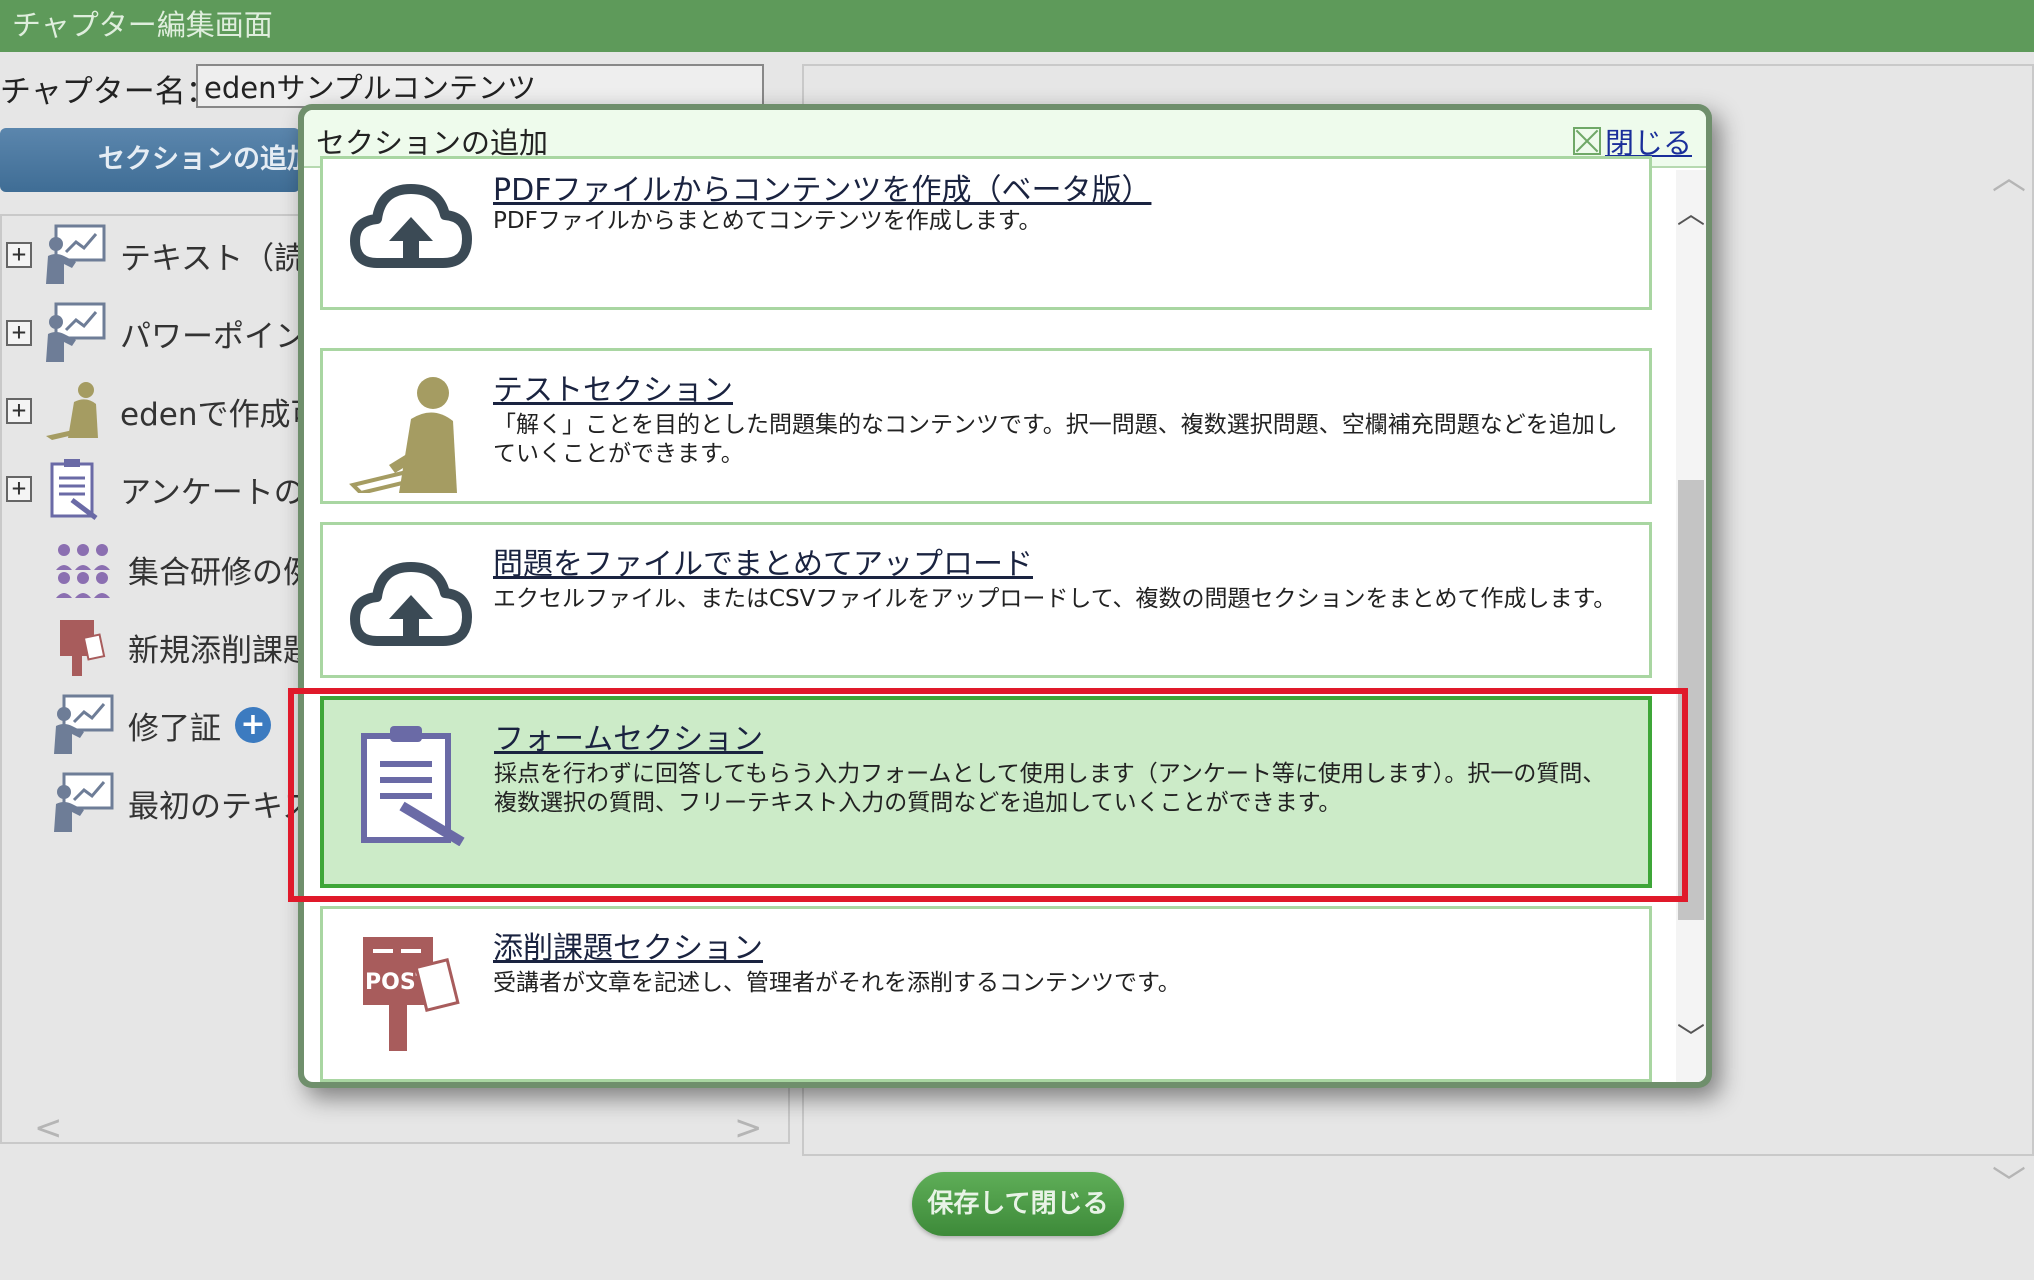  Describe the element at coordinates (763, 561) in the screenshot. I see `option-title: 問題をファイルでまとめてアップロード` at that location.